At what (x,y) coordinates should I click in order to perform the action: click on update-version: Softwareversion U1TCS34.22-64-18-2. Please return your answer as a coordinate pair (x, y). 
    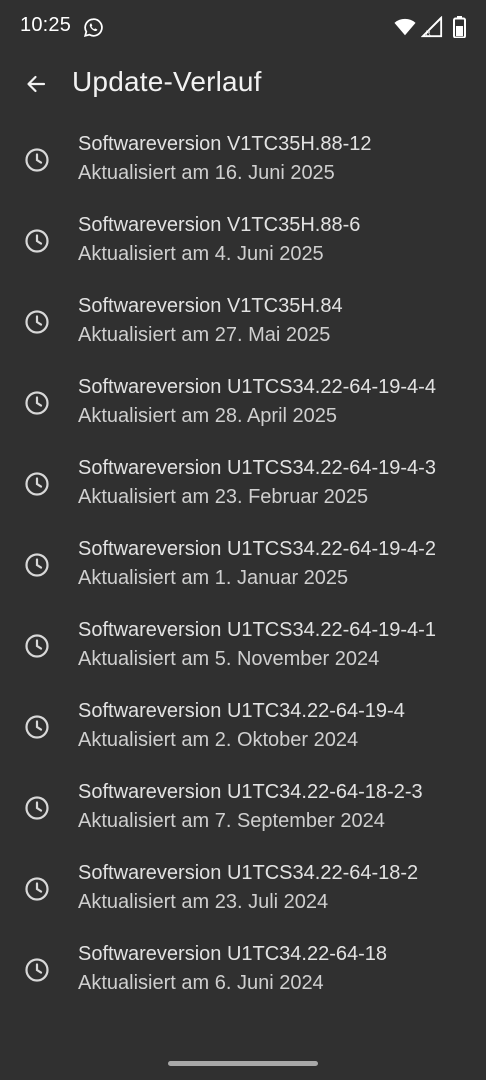
    Looking at the image, I should click on (248, 873).